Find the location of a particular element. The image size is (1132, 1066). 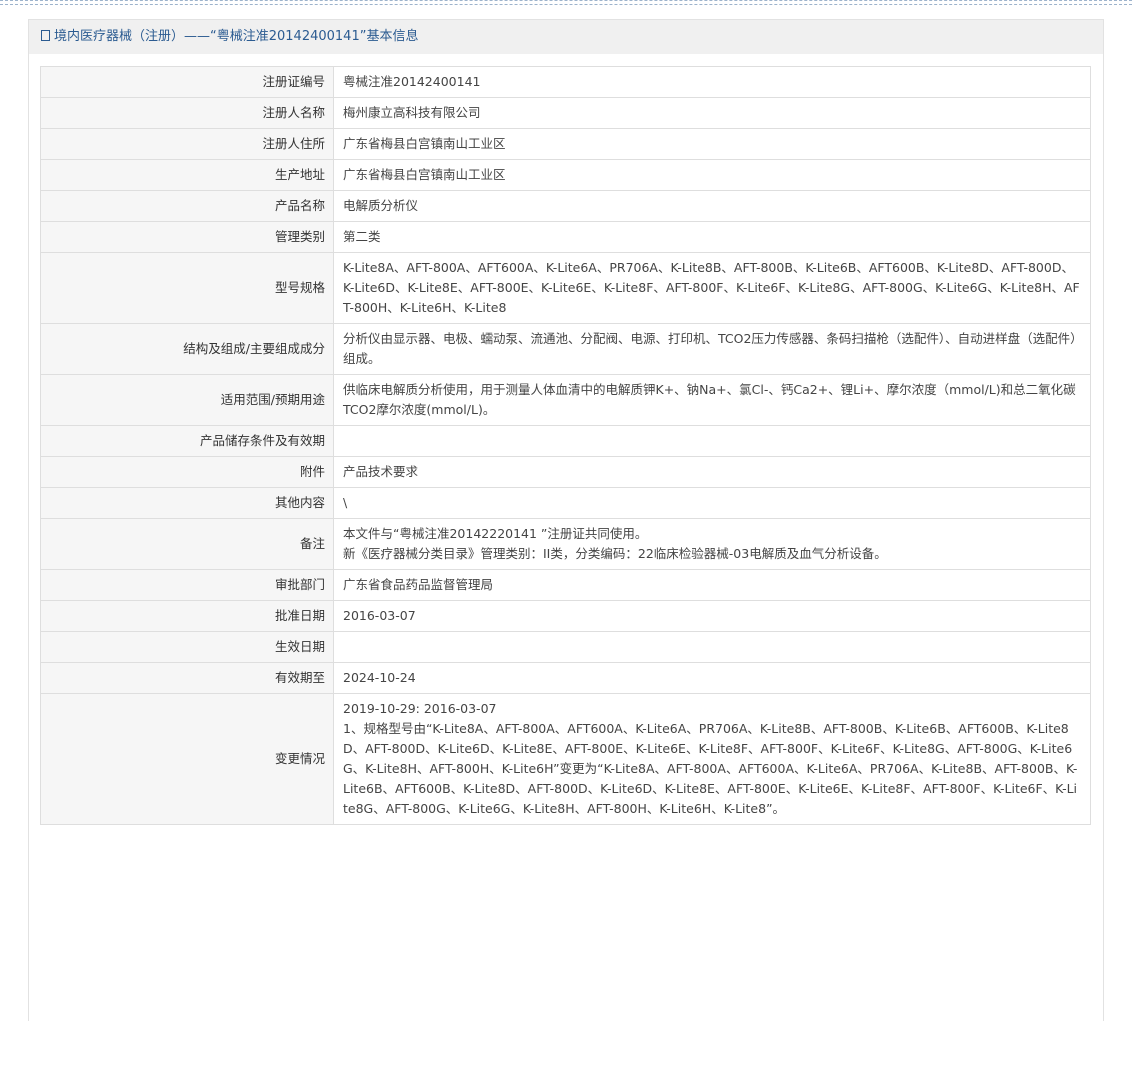

row-label: 结构及组成/主要组成成分 is located at coordinates (187, 349).